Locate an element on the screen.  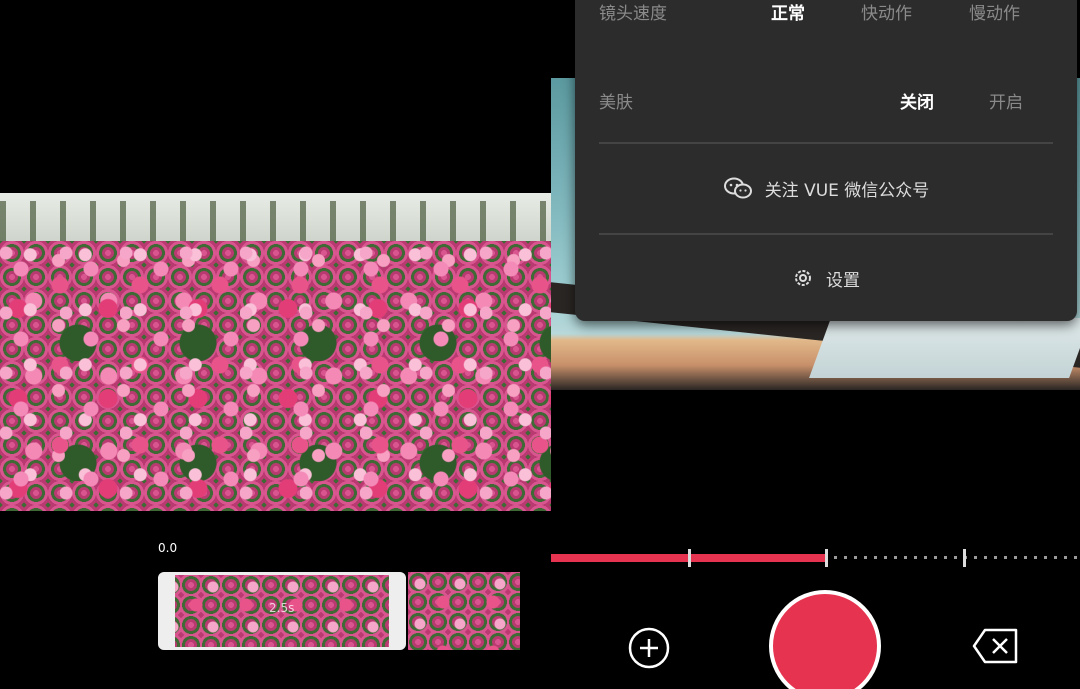
clip-timeline: 2.5s is located at coordinates (339, 611).